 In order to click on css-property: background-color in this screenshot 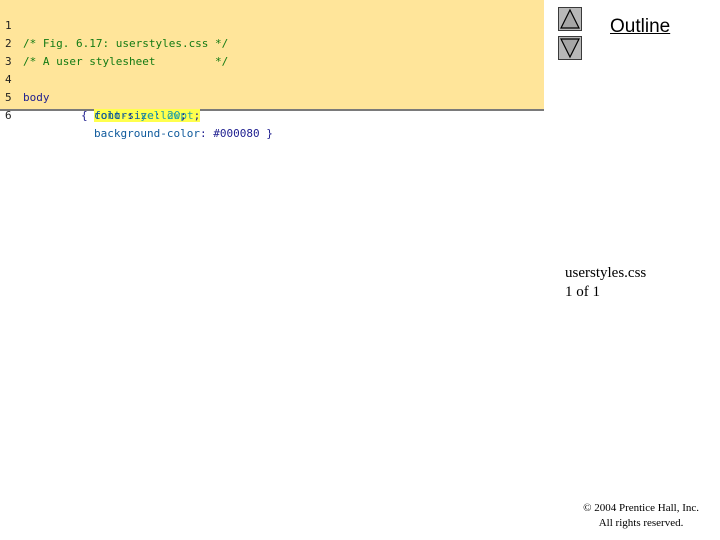, I will do `click(147, 133)`.